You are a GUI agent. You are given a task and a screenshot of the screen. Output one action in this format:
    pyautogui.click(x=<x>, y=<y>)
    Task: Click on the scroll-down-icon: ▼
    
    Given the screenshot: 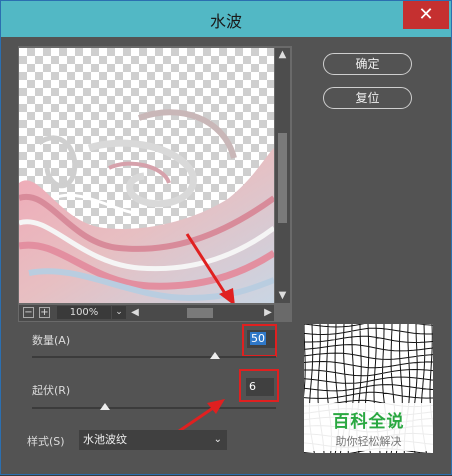 What is the action you would take?
    pyautogui.click(x=282, y=296)
    